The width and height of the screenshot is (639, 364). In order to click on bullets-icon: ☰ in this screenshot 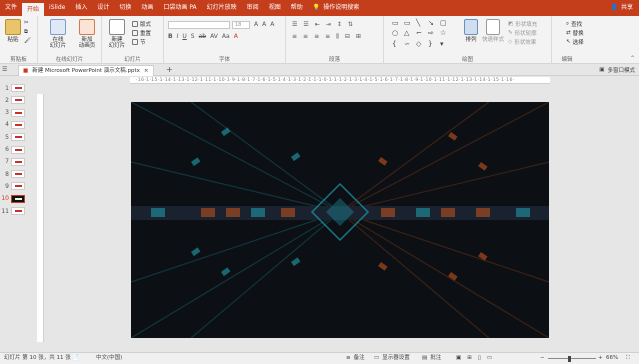, I will do `click(294, 24)`.